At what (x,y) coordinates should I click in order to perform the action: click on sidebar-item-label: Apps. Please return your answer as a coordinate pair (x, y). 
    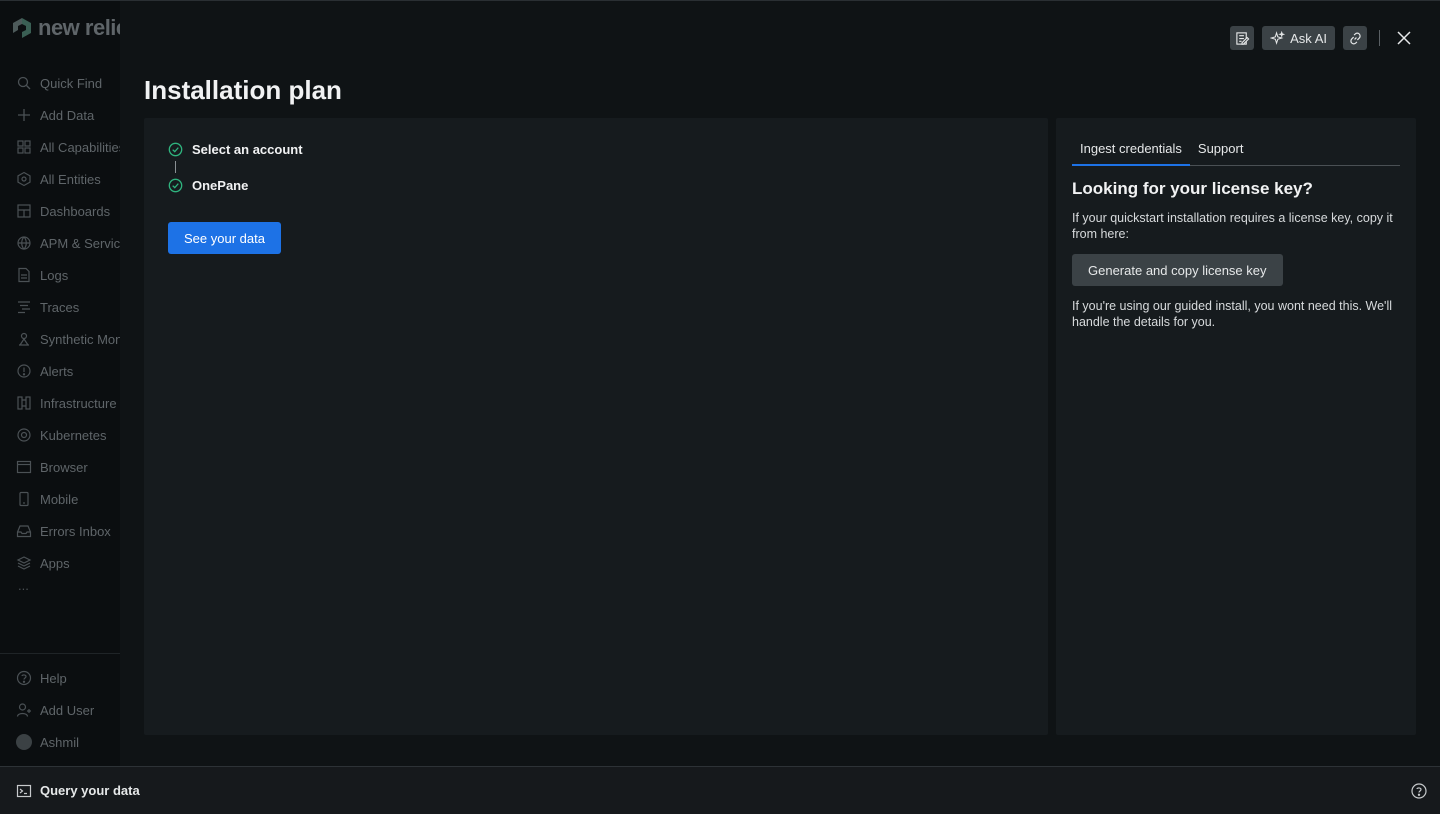
    Looking at the image, I should click on (55, 563).